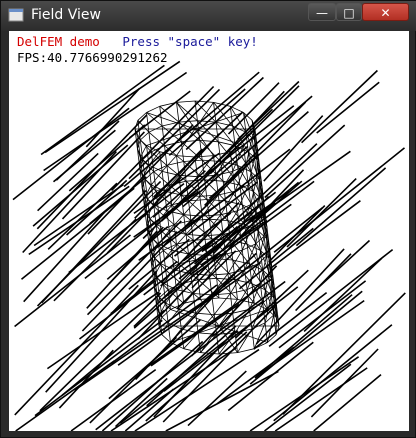 Image resolution: width=416 pixels, height=438 pixels. Describe the element at coordinates (208, 16) in the screenshot. I see `title-bar: Field View — □ ✕` at that location.